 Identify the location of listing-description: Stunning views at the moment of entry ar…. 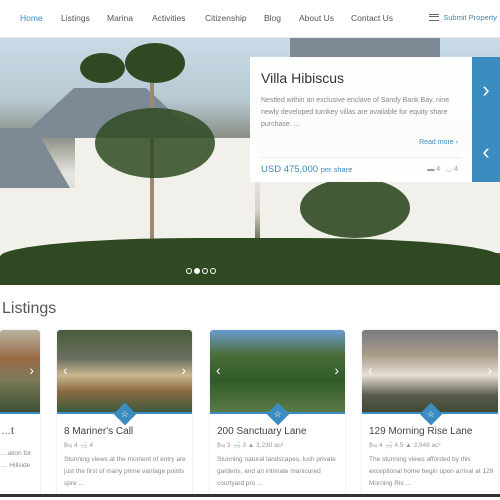
(125, 471).